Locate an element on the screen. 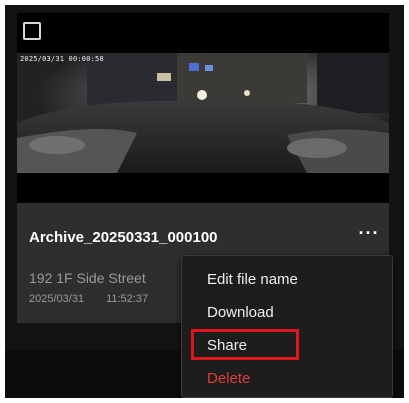  edit-file-name-menu-item: Edit file name is located at coordinates (287, 280).